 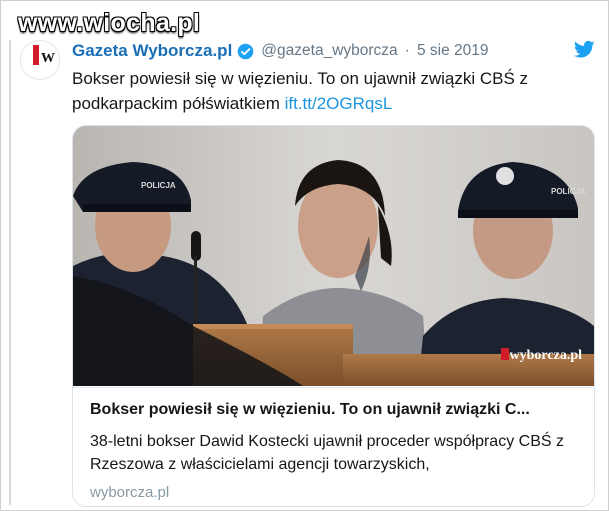 I want to click on avatar-letter: W, so click(x=48, y=58).